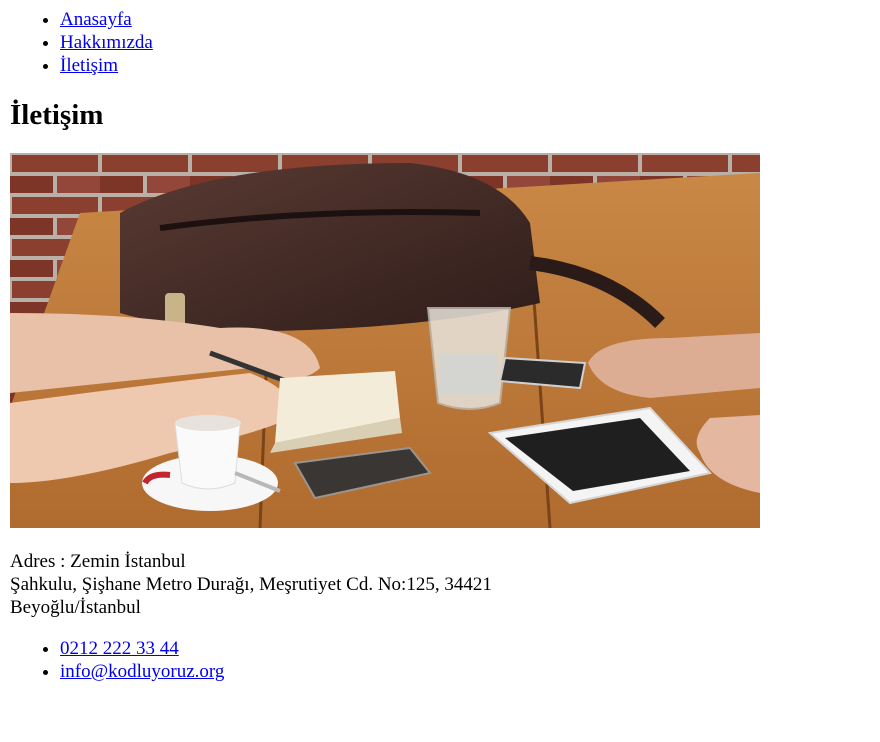  I want to click on main-nav: Anasayfa Hakkımızda İletişim, so click(440, 42).